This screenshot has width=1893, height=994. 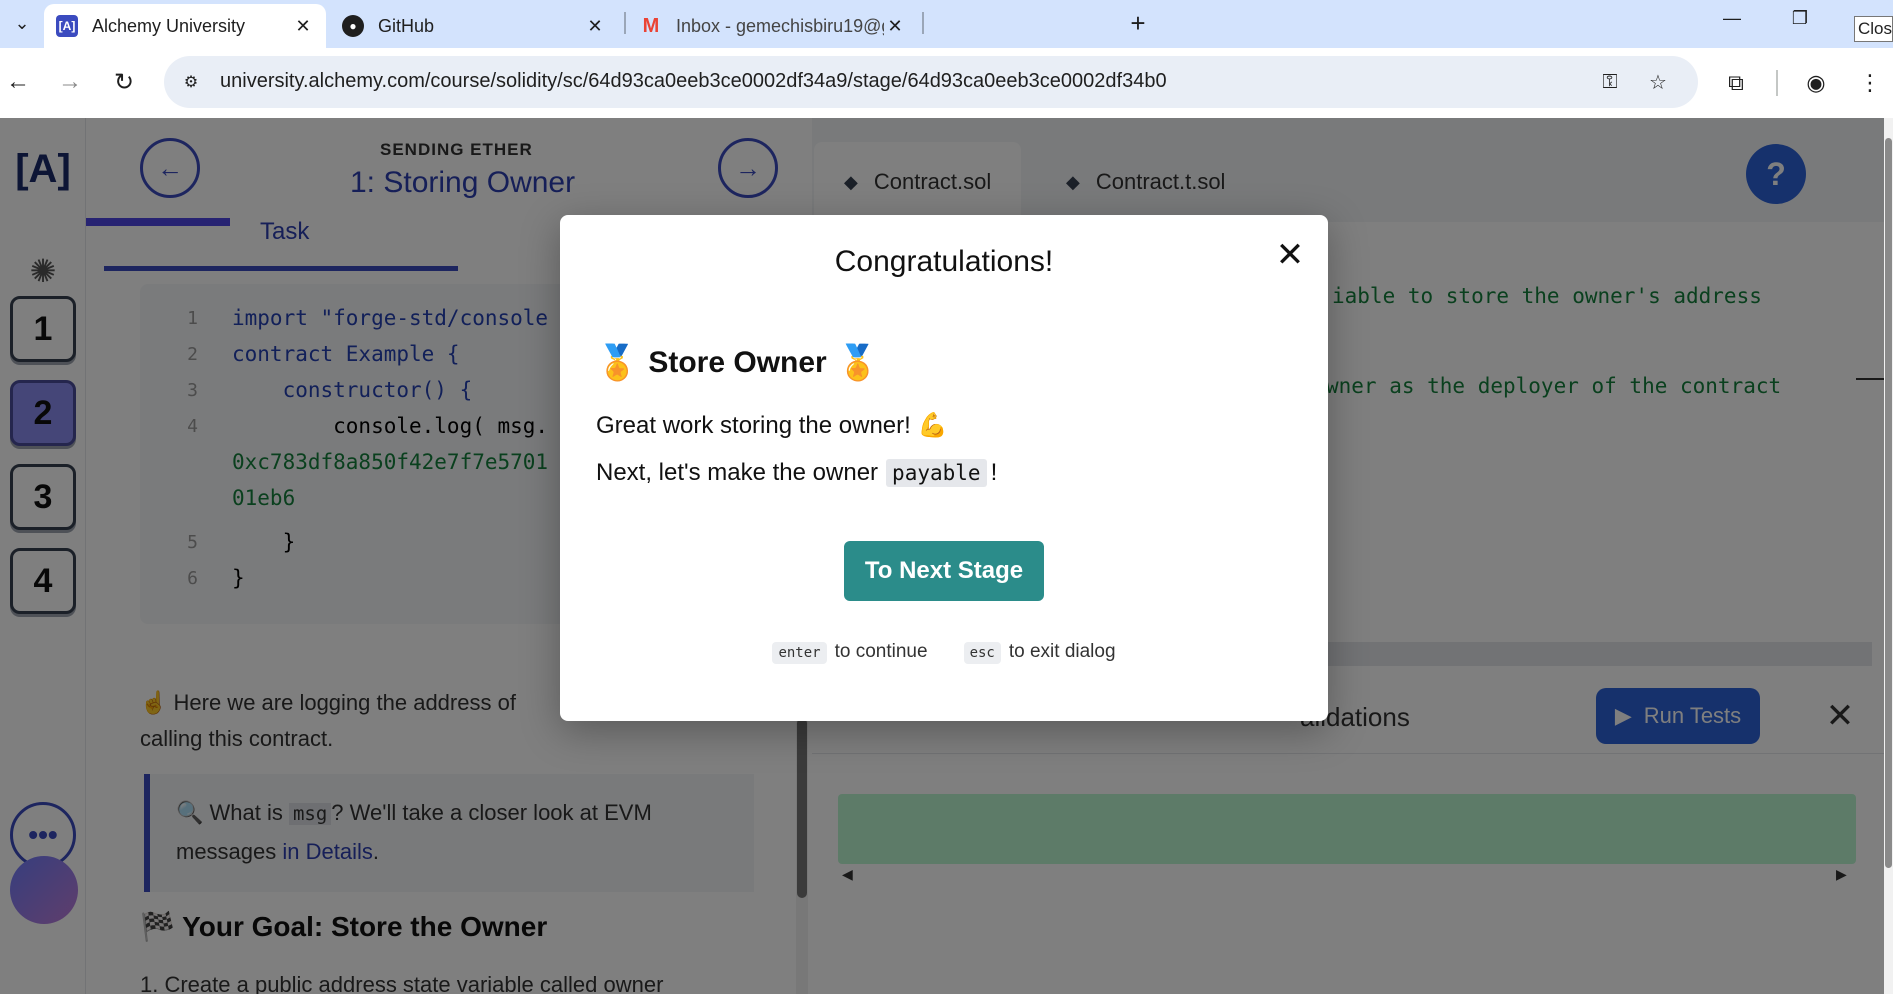 I want to click on keyboard-hints: enter to continue esc to exit dialog, so click(x=944, y=652).